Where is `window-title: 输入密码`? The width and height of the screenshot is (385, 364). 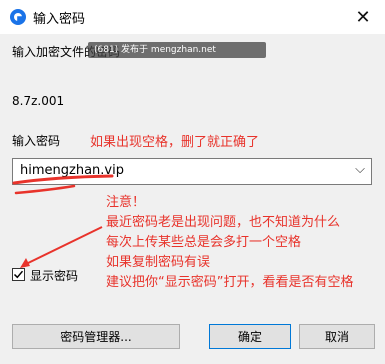
window-title: 输入密码 is located at coordinates (59, 19).